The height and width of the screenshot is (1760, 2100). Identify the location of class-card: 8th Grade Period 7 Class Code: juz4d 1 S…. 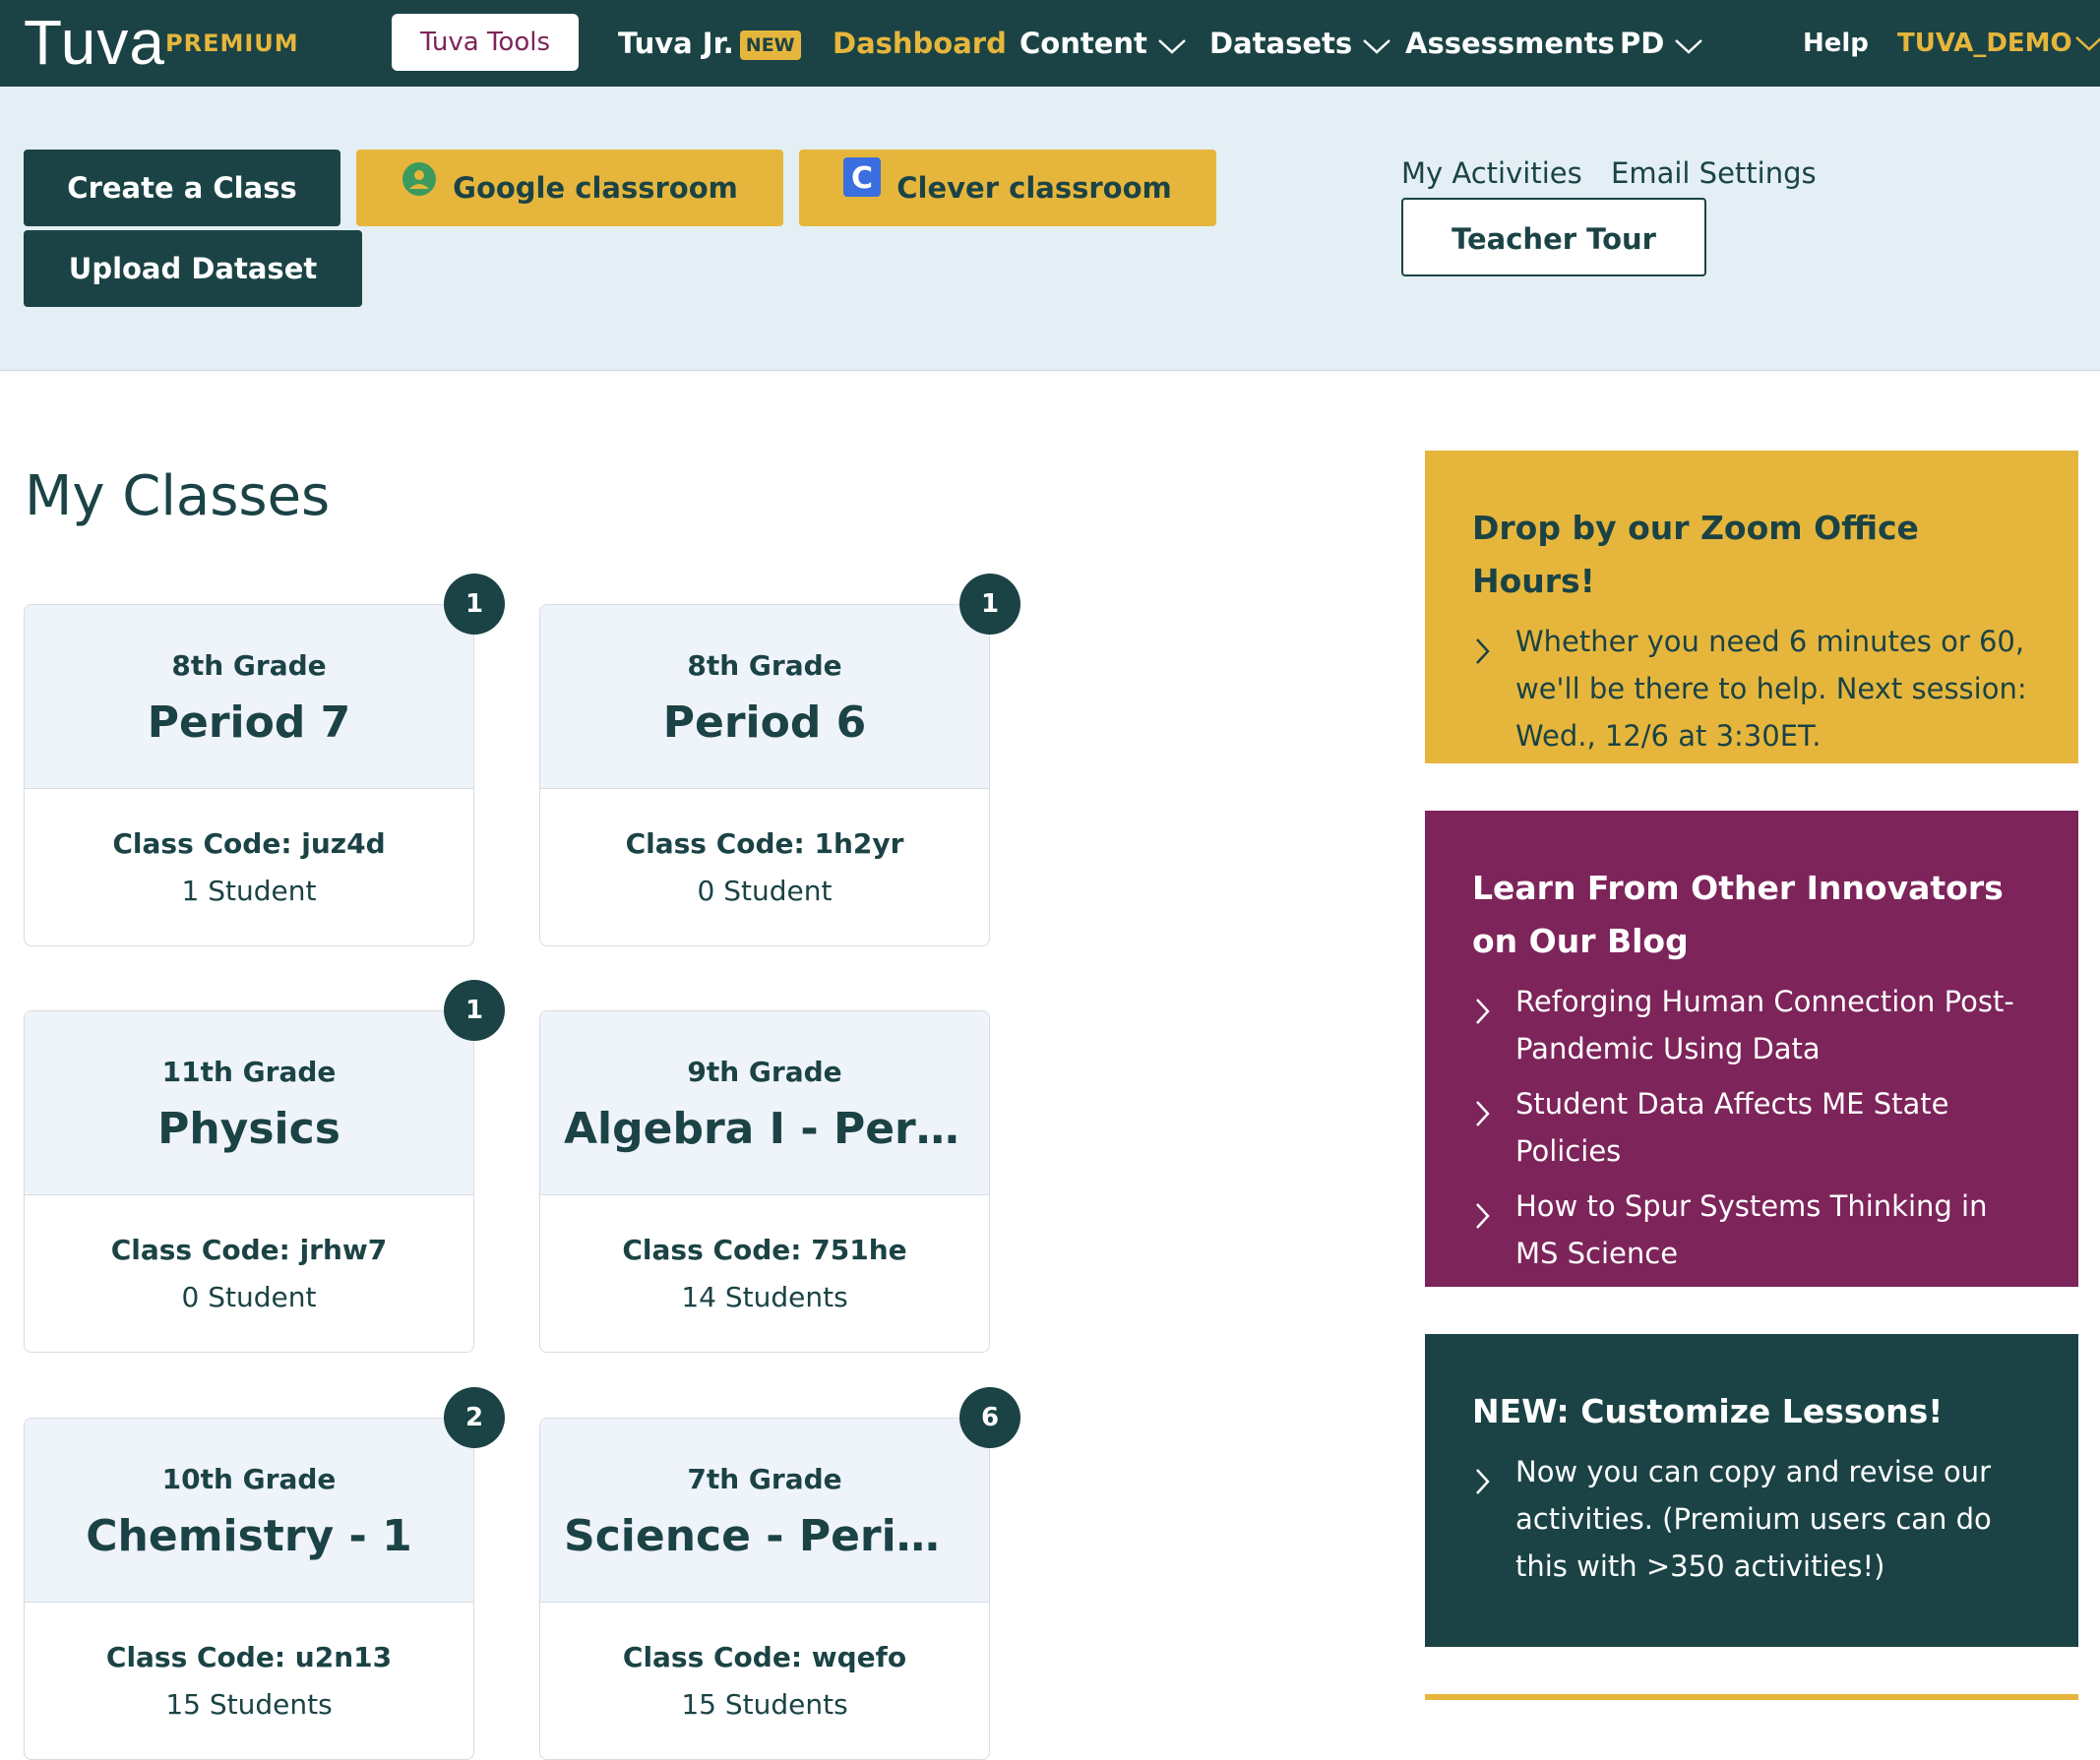
(249, 775).